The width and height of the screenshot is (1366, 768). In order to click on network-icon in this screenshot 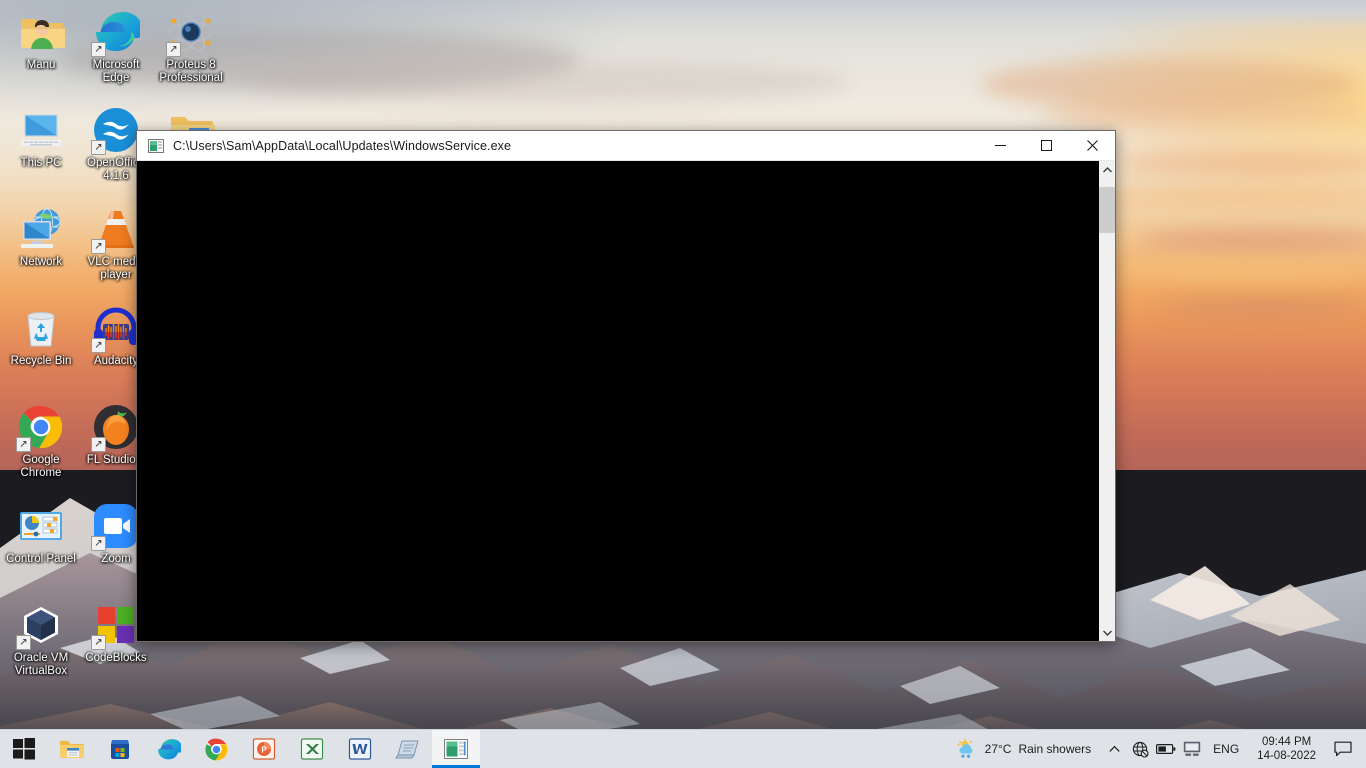, I will do `click(41, 229)`.